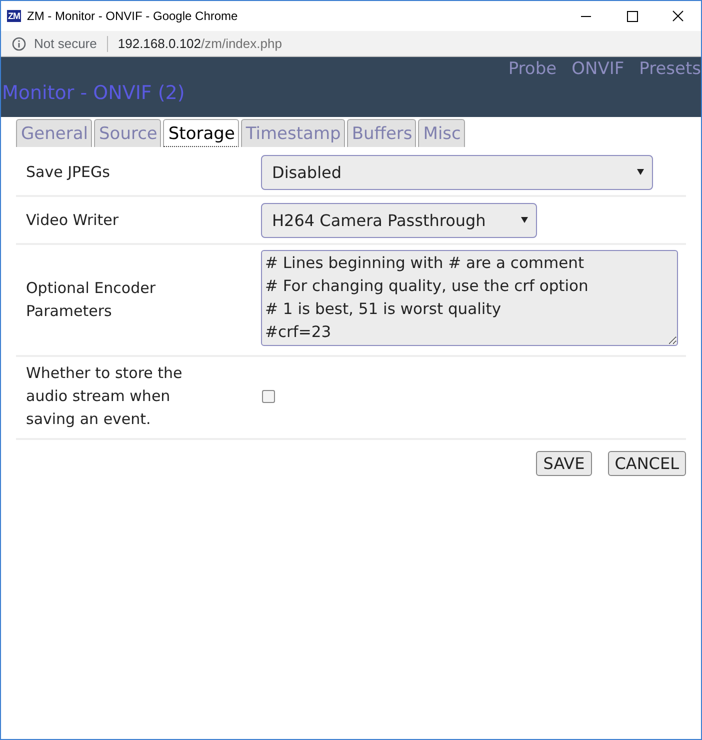 The height and width of the screenshot is (740, 702). I want to click on field-label: Video Writer, so click(73, 220).